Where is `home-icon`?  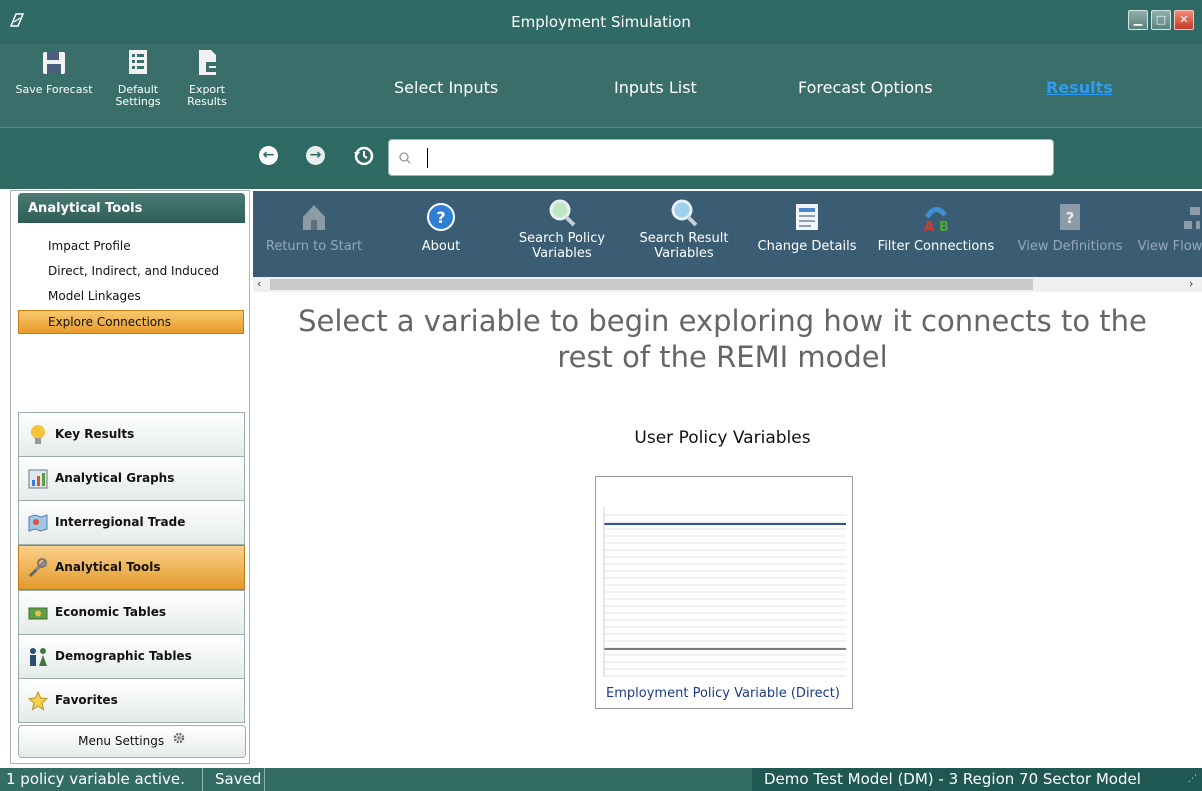
home-icon is located at coordinates (314, 217).